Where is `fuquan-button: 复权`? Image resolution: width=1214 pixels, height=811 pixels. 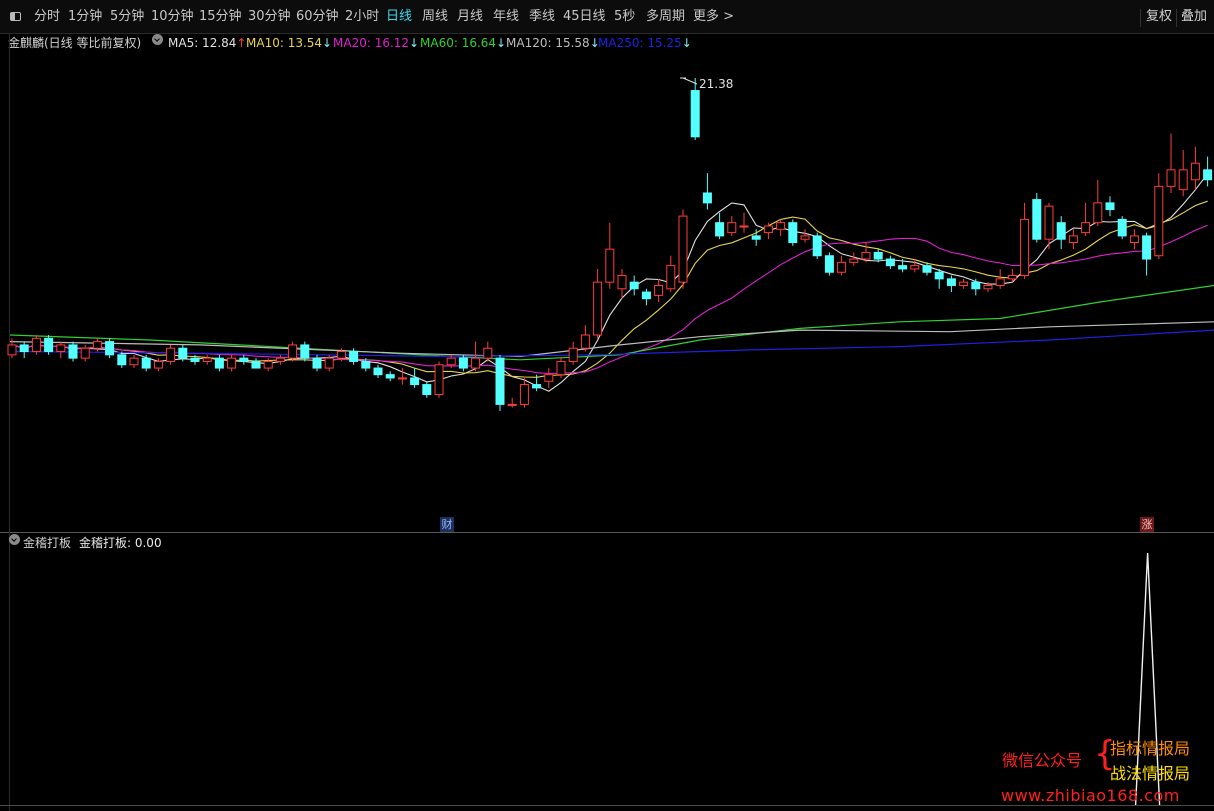
fuquan-button: 复权 is located at coordinates (1159, 17).